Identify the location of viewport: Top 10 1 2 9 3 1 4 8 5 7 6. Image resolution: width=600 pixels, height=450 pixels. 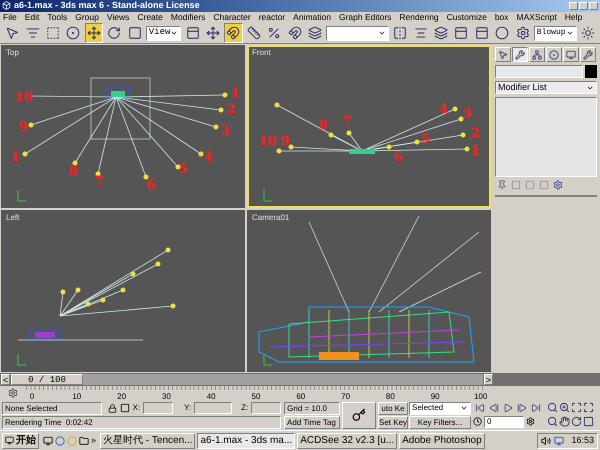
(123, 126).